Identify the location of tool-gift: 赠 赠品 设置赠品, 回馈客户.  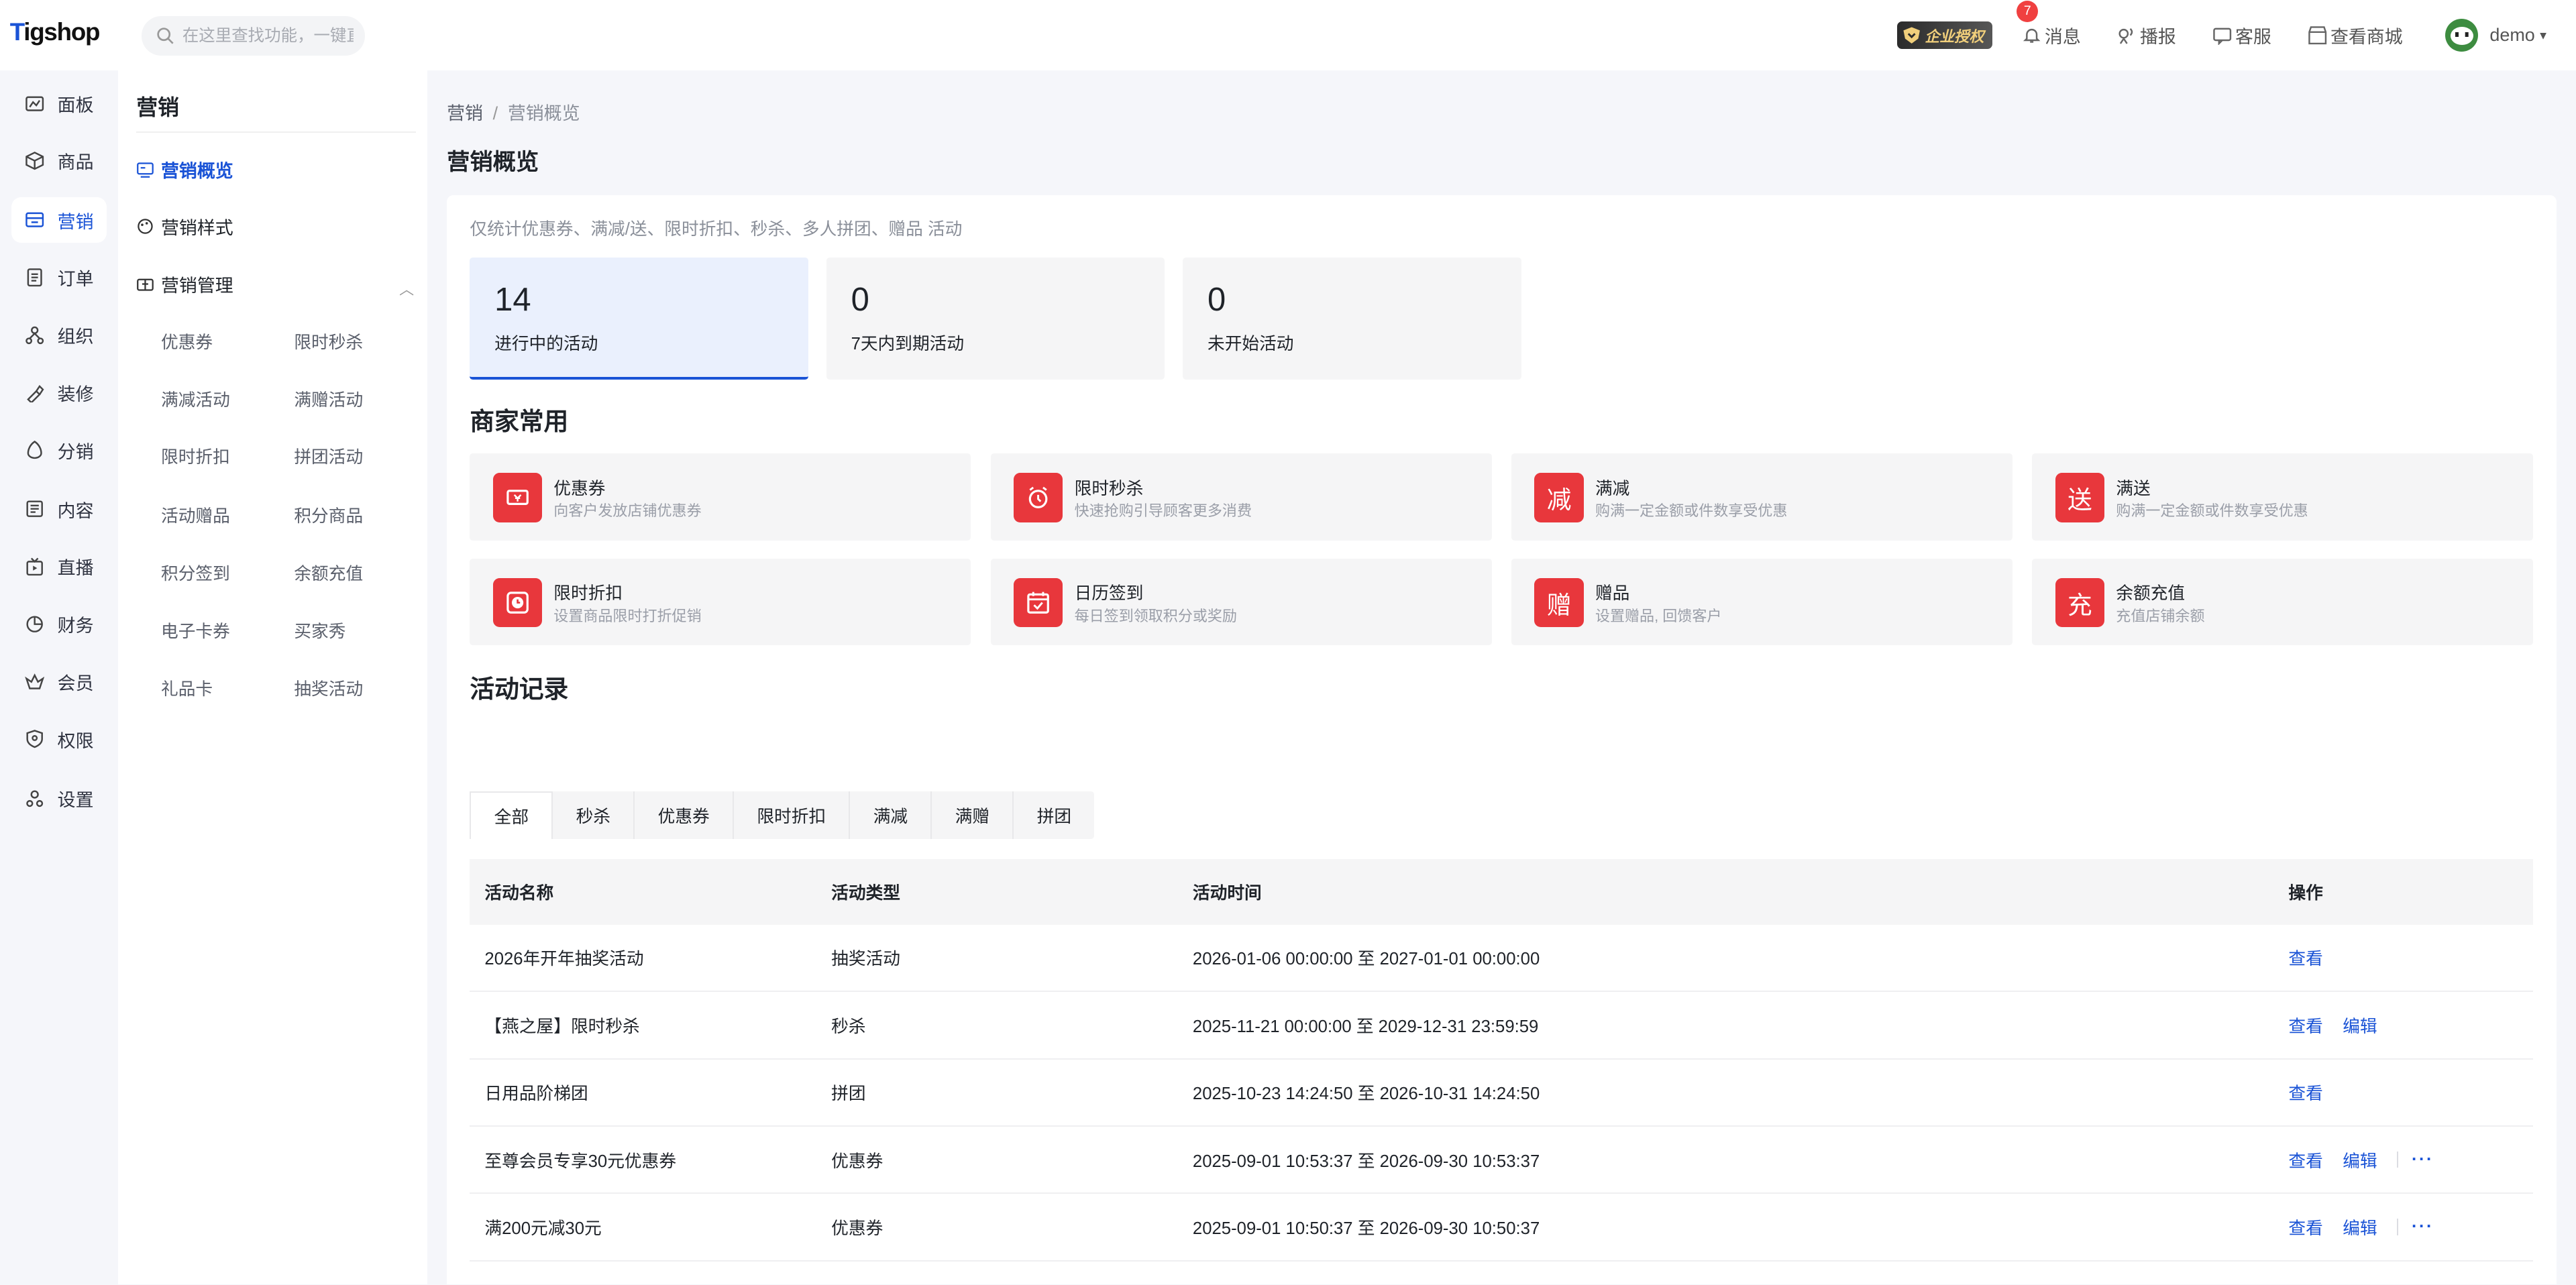
(1761, 602).